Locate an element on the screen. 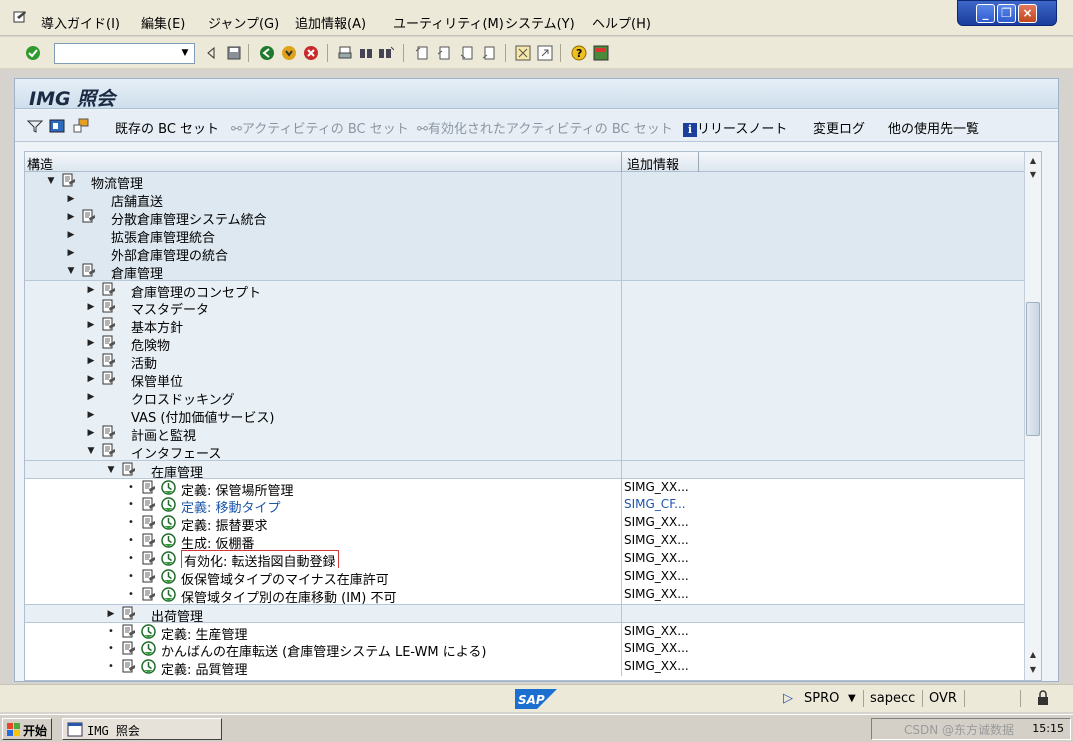 This screenshot has height=742, width=1073. where-used-button: 他の使用先一覧 is located at coordinates (933, 127).